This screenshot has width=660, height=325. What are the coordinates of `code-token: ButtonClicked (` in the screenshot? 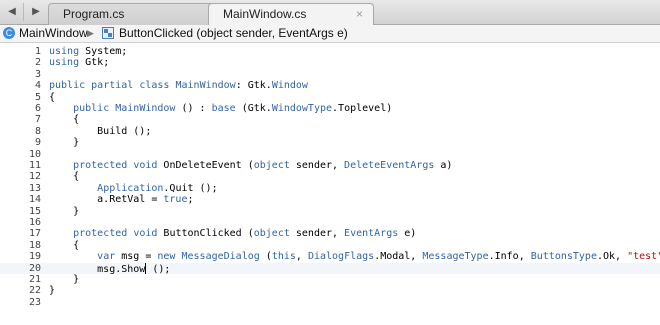 It's located at (205, 234).